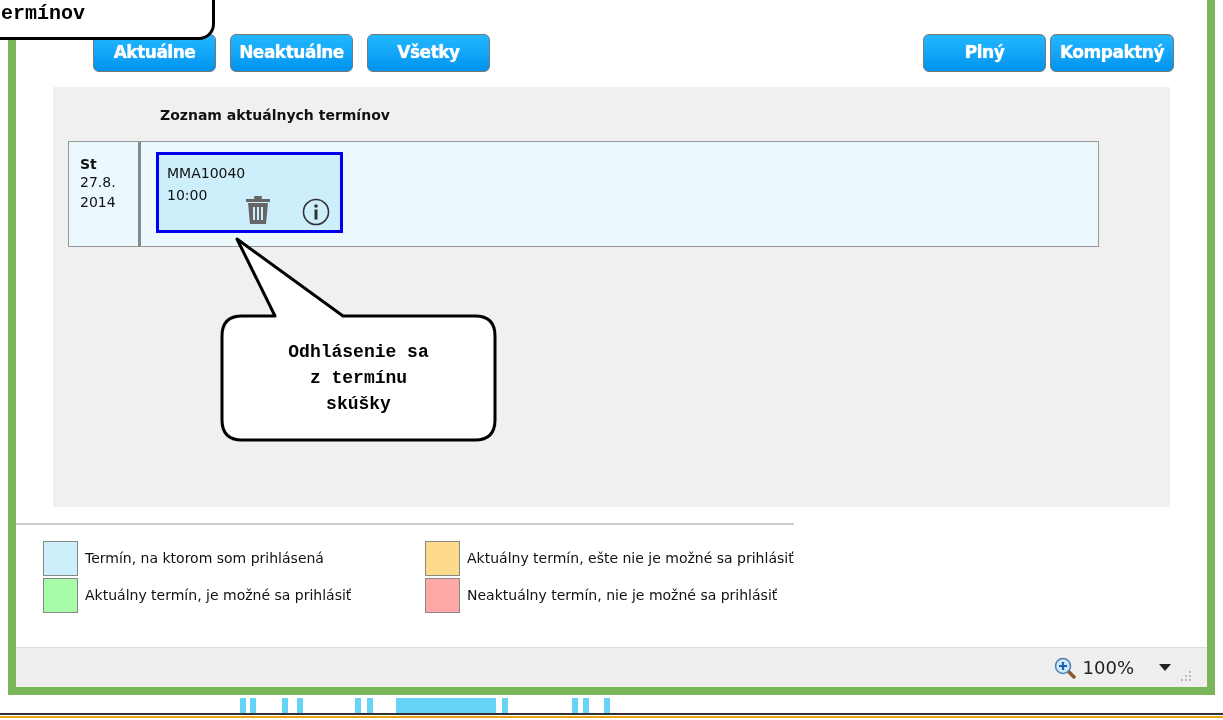 The width and height of the screenshot is (1223, 720). I want to click on day-label: St, so click(89, 164).